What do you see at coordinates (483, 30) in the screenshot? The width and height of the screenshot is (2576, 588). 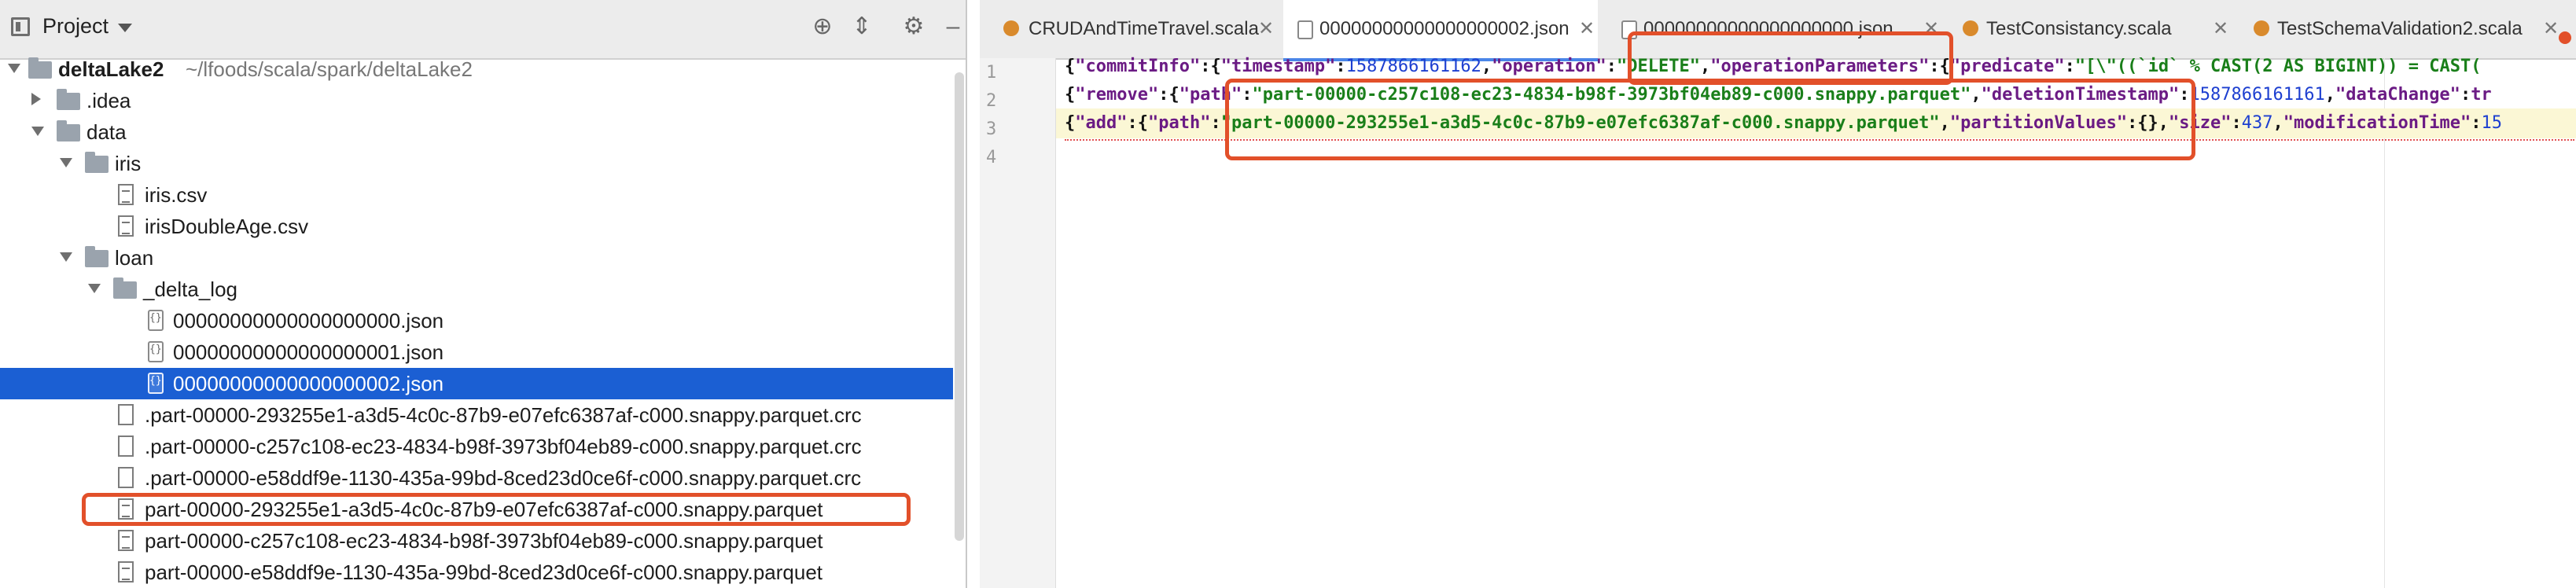 I see `project-panel-header: Project ⊕ ⇕ ⚙ –` at bounding box center [483, 30].